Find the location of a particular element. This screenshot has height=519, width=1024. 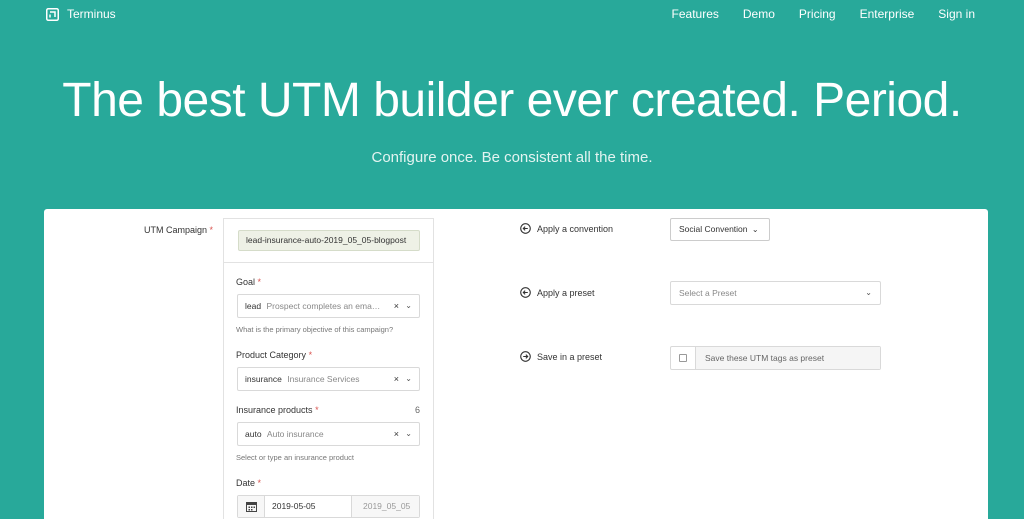

nav-links: Features Demo Pricing Enterprise Sign in is located at coordinates (823, 14).